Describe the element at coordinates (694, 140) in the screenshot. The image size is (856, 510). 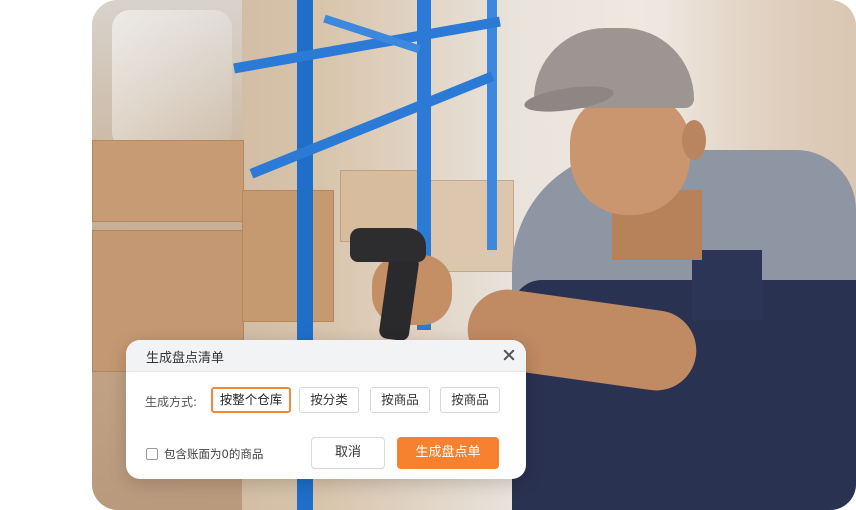
I see `worker-ear` at that location.